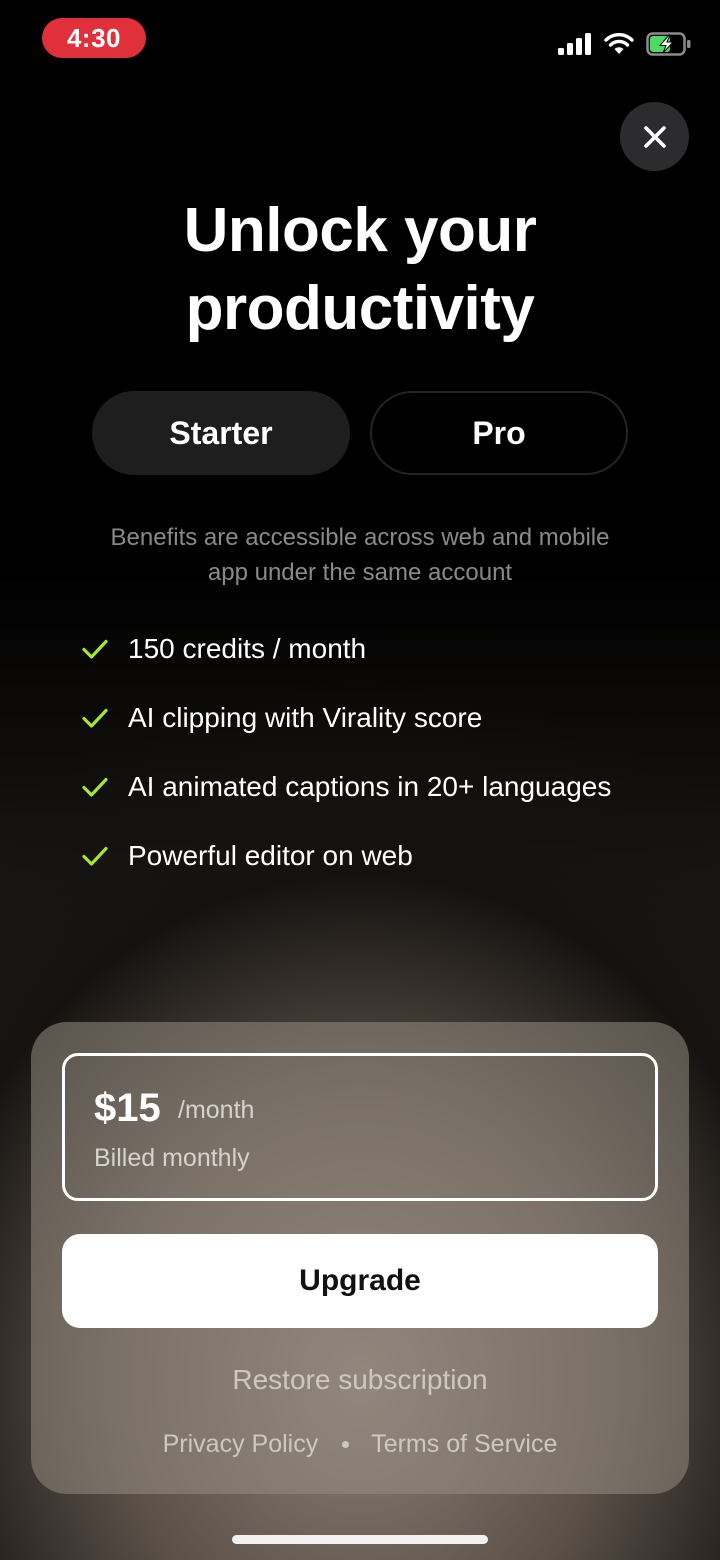 The height and width of the screenshot is (1560, 720). What do you see at coordinates (360, 40) in the screenshot?
I see `status-bar: 4:30` at bounding box center [360, 40].